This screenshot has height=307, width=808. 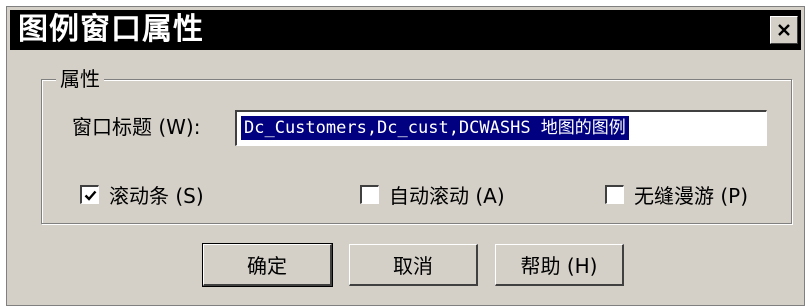 I want to click on autoscroll-checkbox, so click(x=369, y=194).